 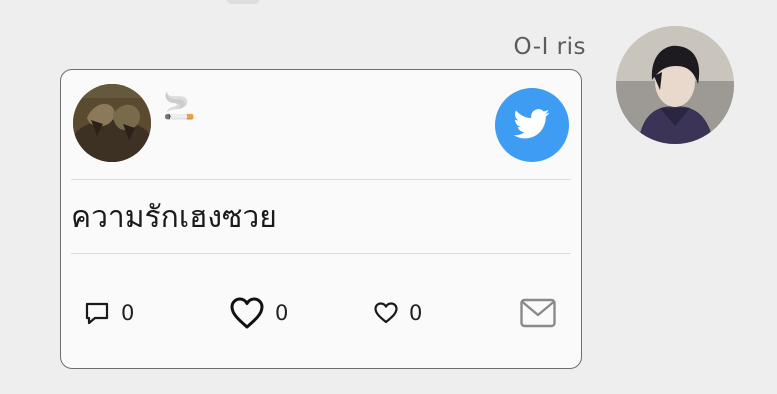 I want to click on reply-button: 0, so click(x=108, y=313).